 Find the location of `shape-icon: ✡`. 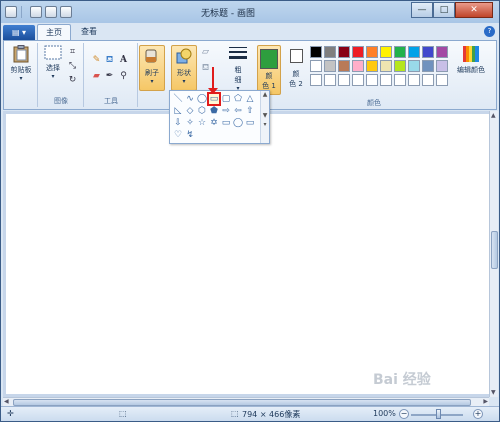

shape-icon: ✡ is located at coordinates (214, 123).